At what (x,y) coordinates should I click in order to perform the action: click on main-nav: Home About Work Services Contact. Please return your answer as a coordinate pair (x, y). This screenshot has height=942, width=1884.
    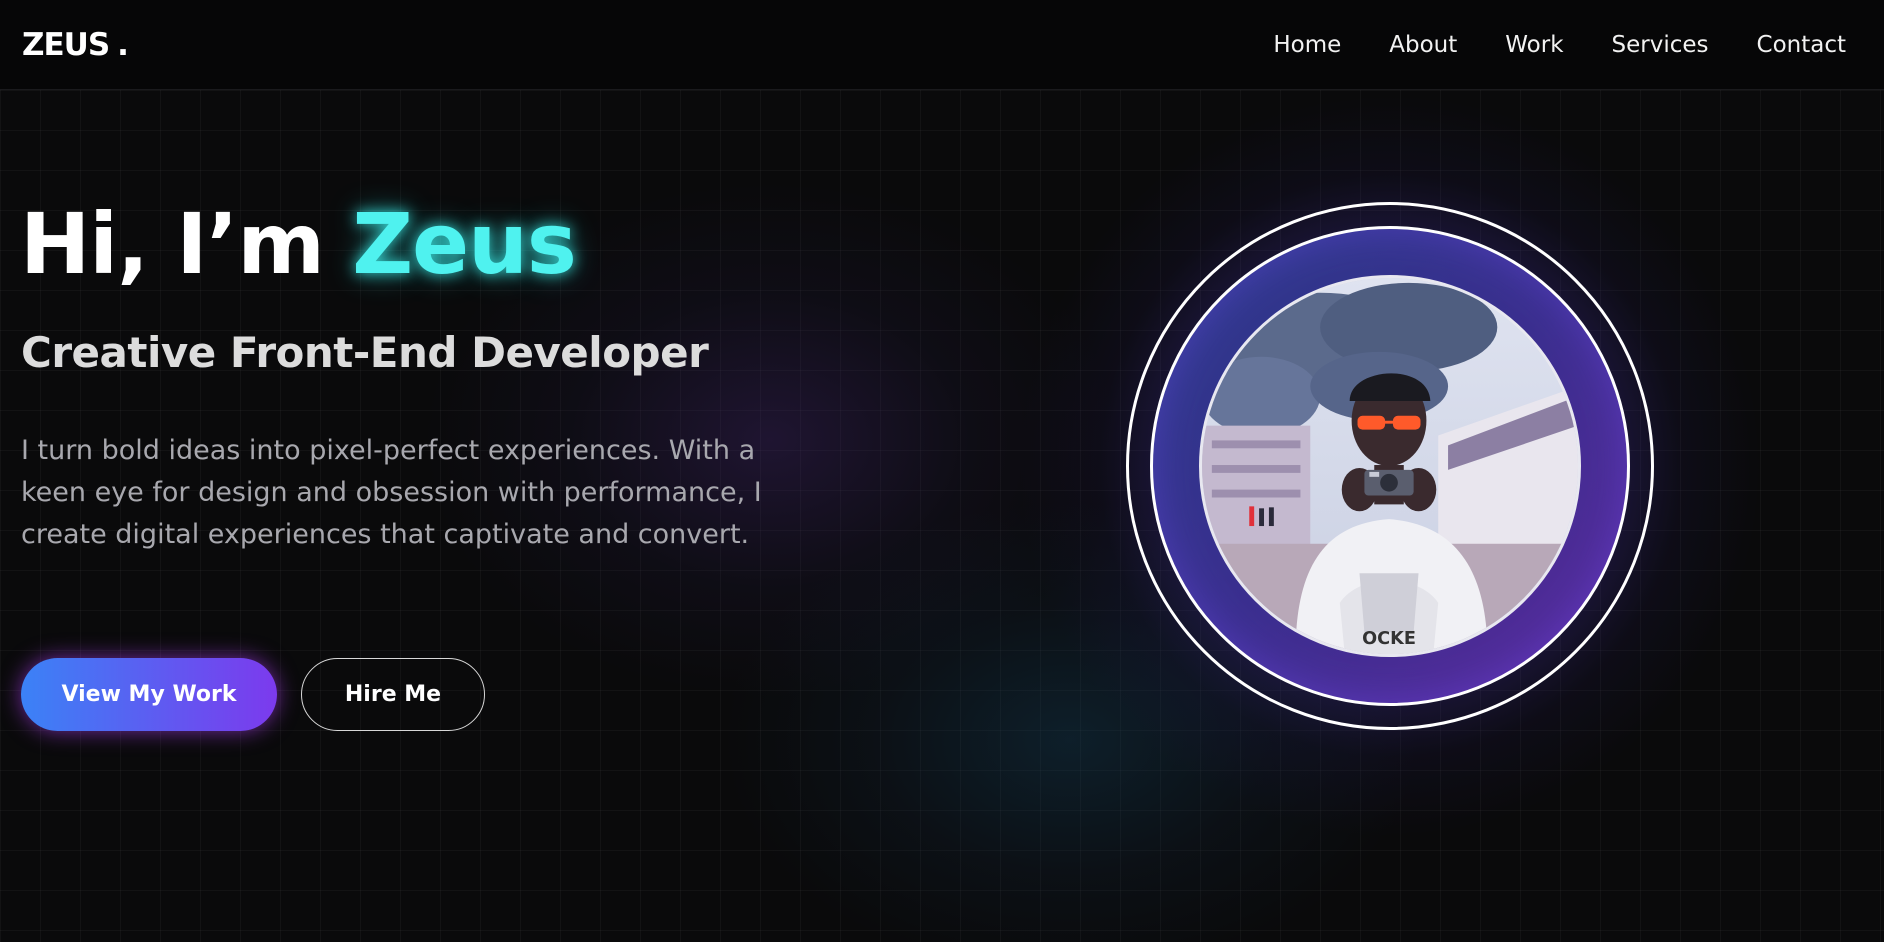
    Looking at the image, I should click on (1559, 45).